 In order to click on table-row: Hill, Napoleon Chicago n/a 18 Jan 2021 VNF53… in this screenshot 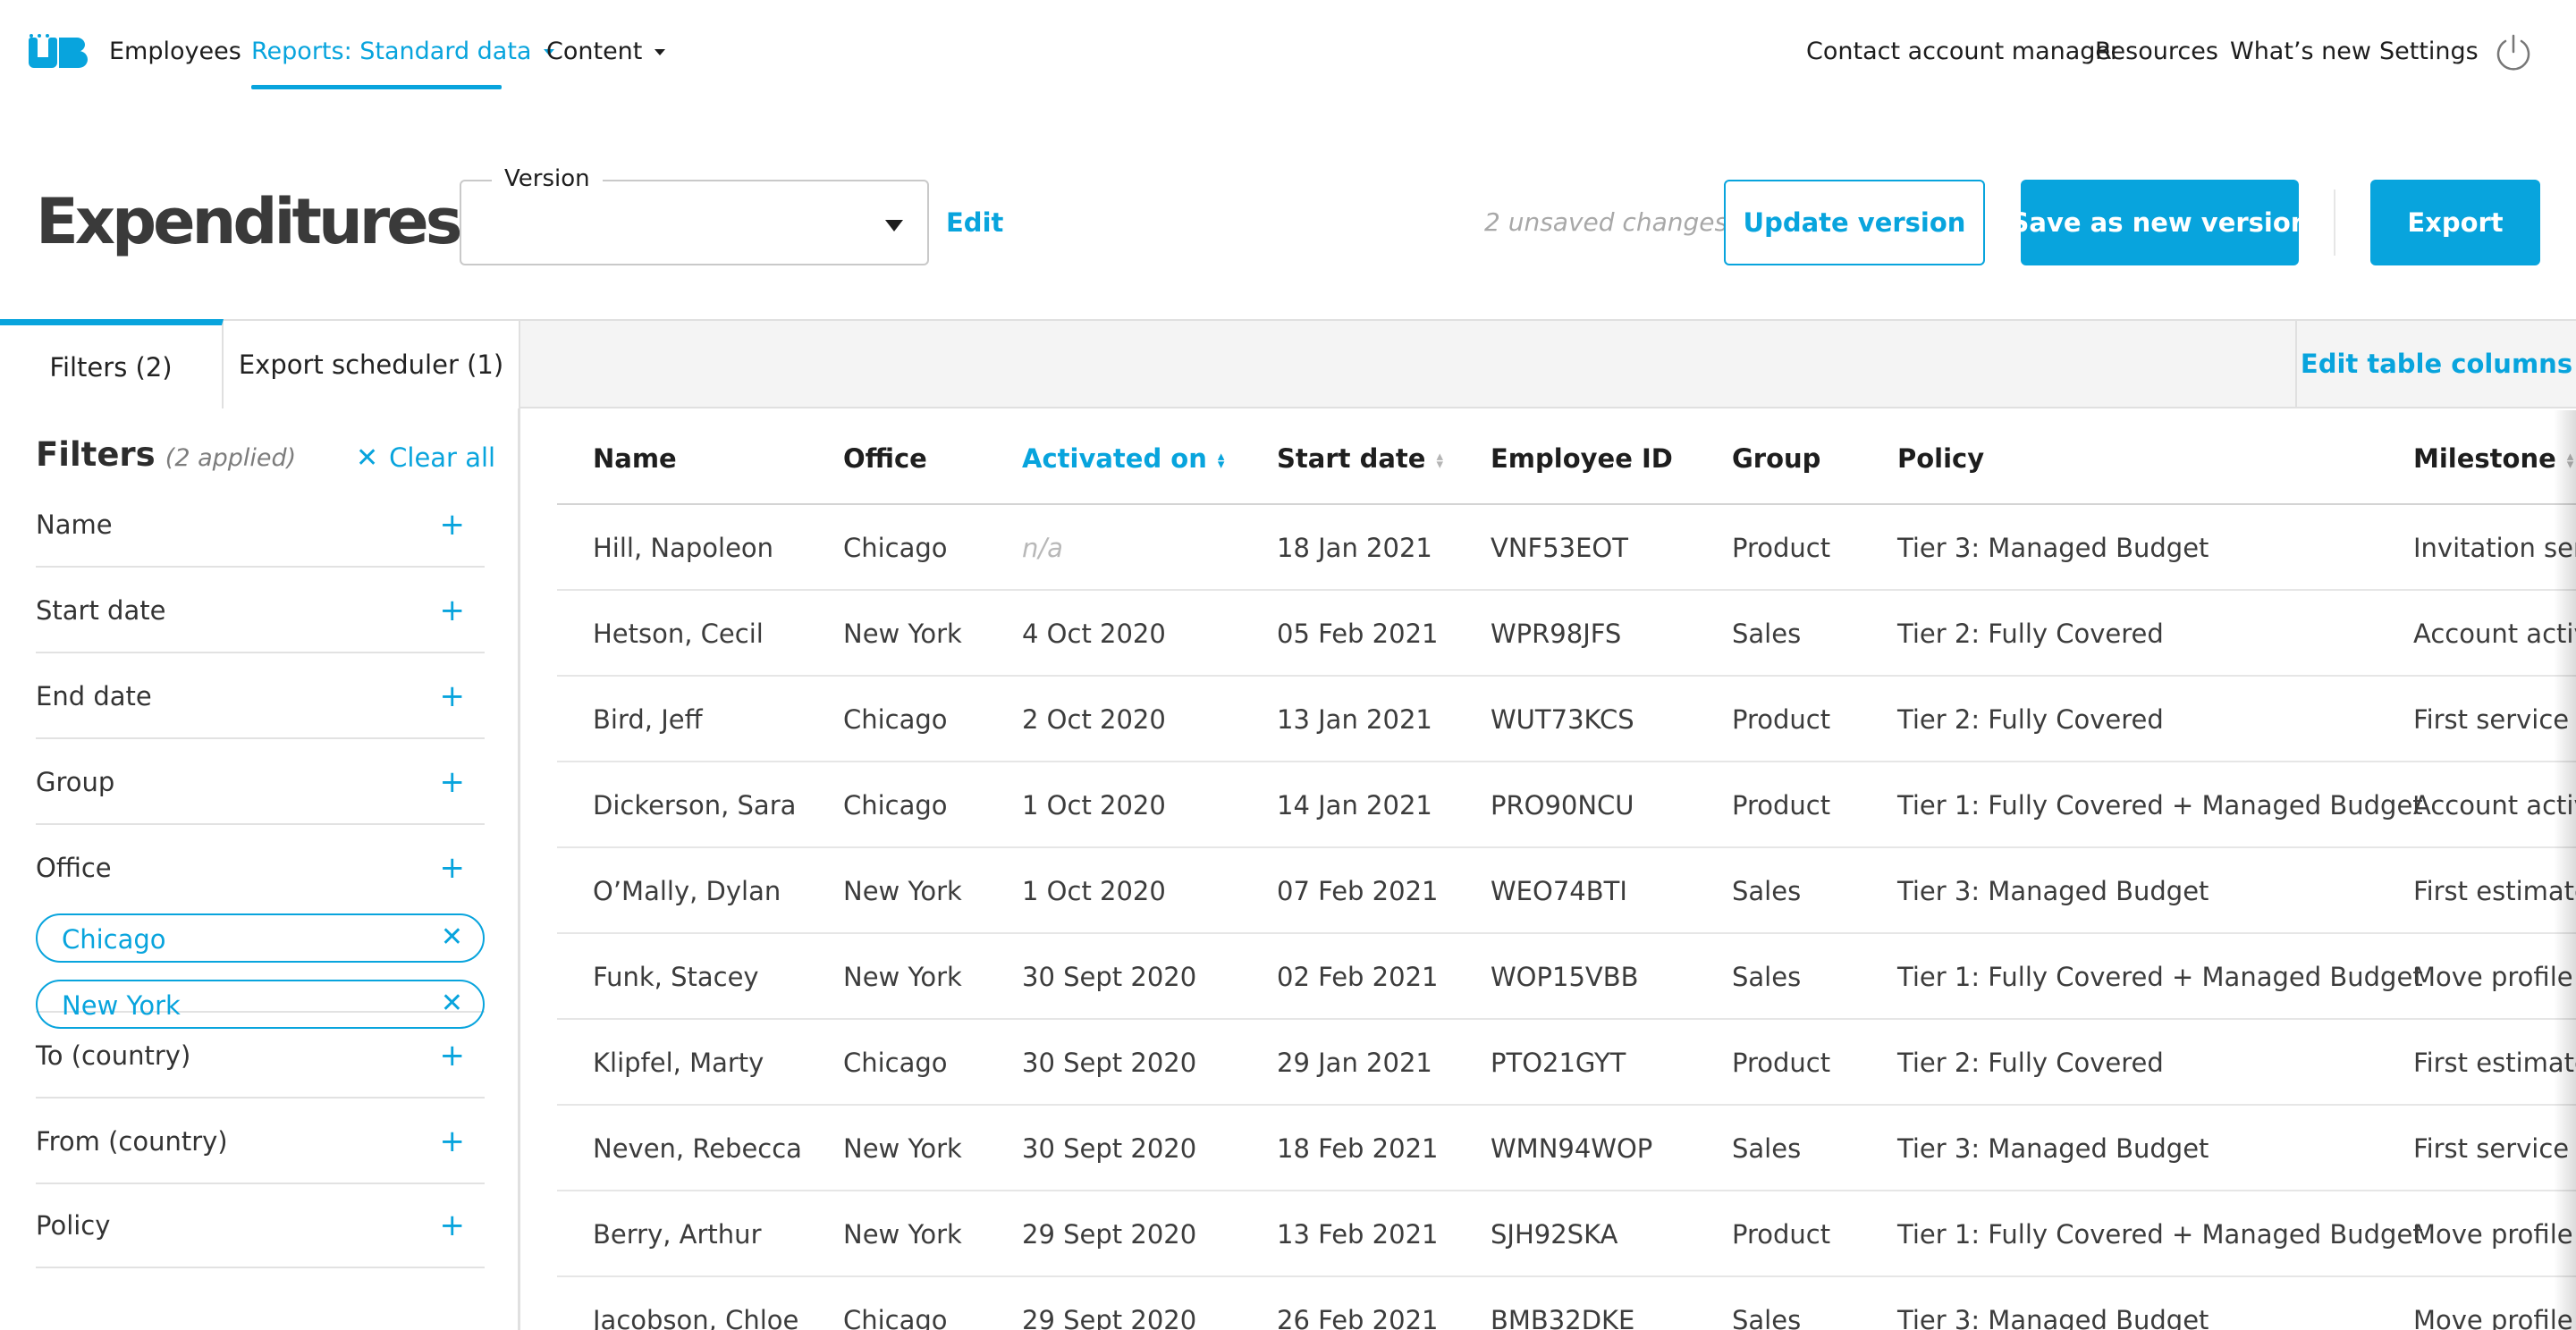, I will do `click(1566, 548)`.